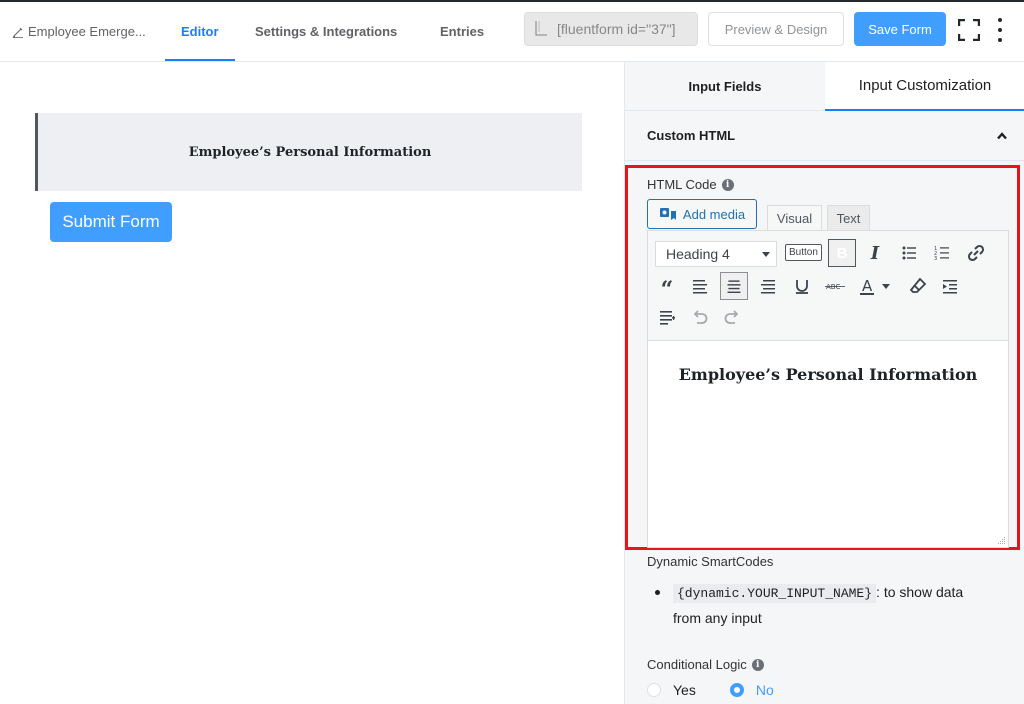 The image size is (1024, 704). Describe the element at coordinates (768, 286) in the screenshot. I see `align-right-icon` at that location.